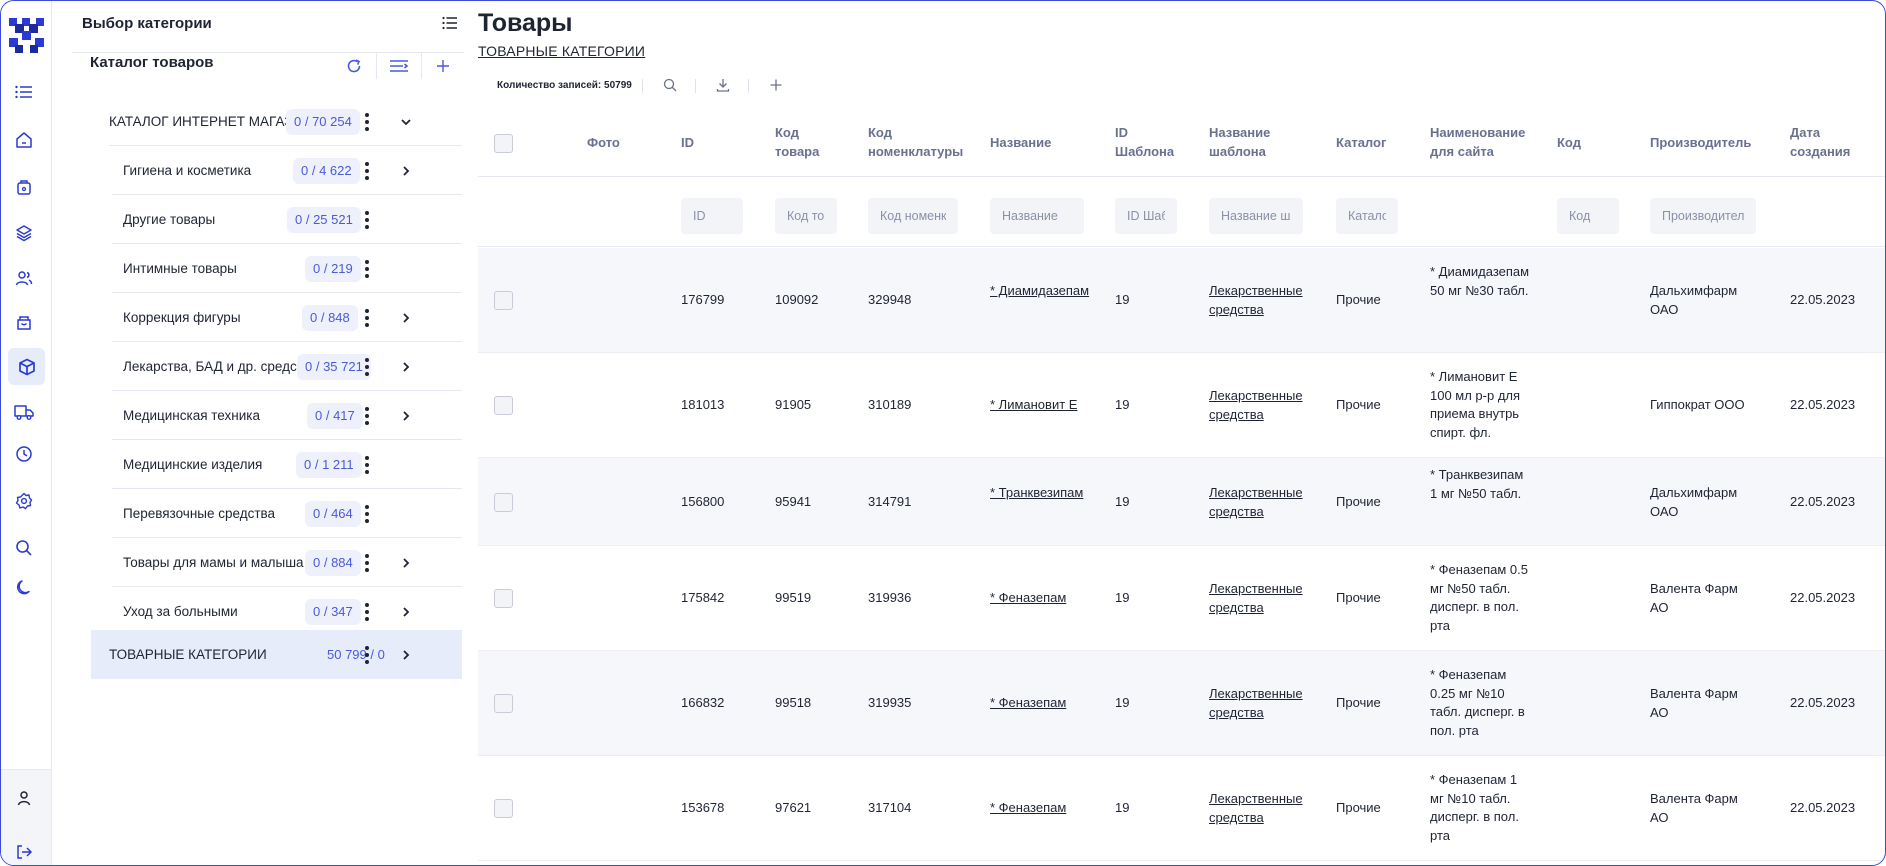 Image resolution: width=1886 pixels, height=866 pixels. Describe the element at coordinates (1700, 142) in the screenshot. I see `column-header-manufacturer: Производитель` at that location.